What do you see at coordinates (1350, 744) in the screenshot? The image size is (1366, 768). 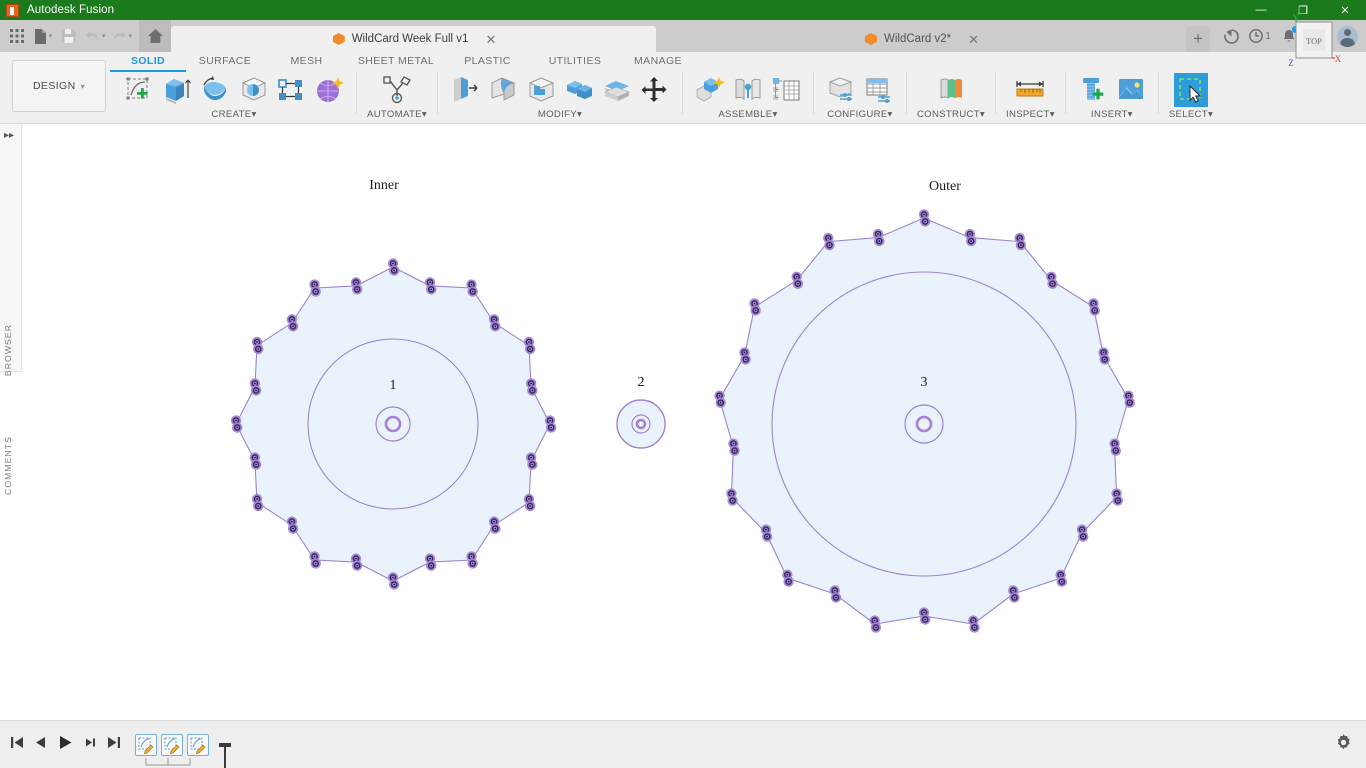 I see `timeline-settings-icon` at bounding box center [1350, 744].